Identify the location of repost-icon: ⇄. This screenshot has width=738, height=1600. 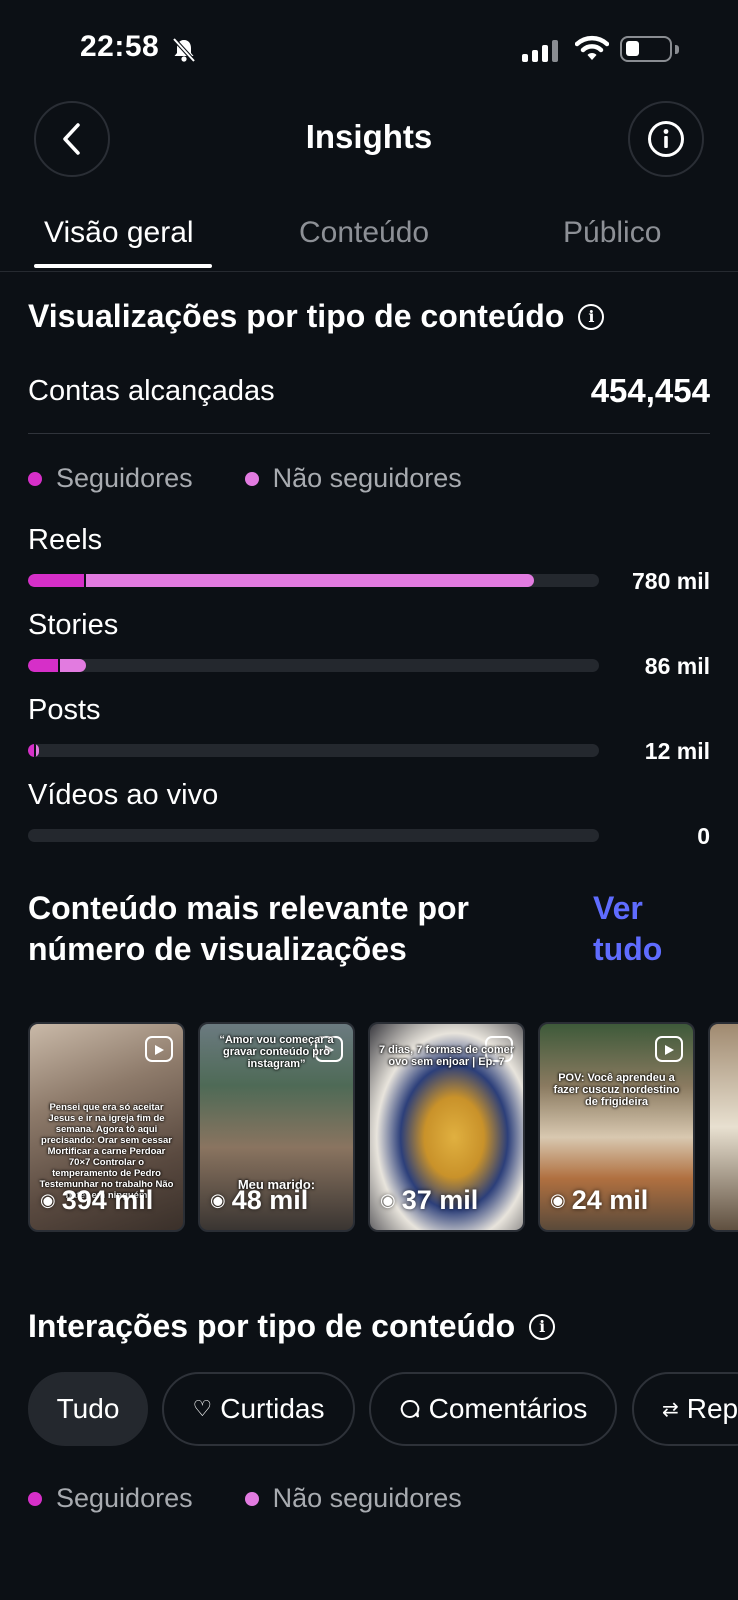
(670, 1409).